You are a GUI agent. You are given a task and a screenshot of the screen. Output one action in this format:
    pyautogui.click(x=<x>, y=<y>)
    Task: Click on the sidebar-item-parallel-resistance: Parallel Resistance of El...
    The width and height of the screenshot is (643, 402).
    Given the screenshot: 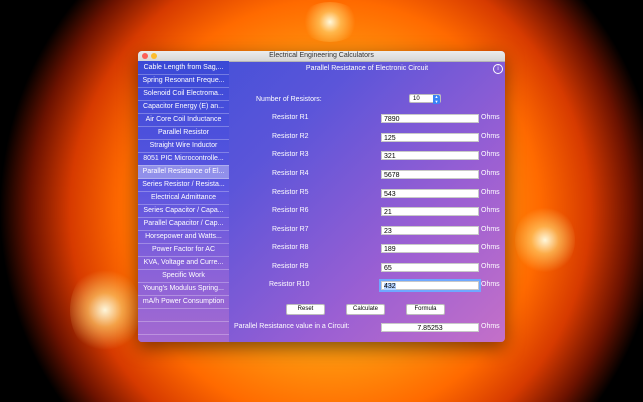 What is the action you would take?
    pyautogui.click(x=183, y=172)
    